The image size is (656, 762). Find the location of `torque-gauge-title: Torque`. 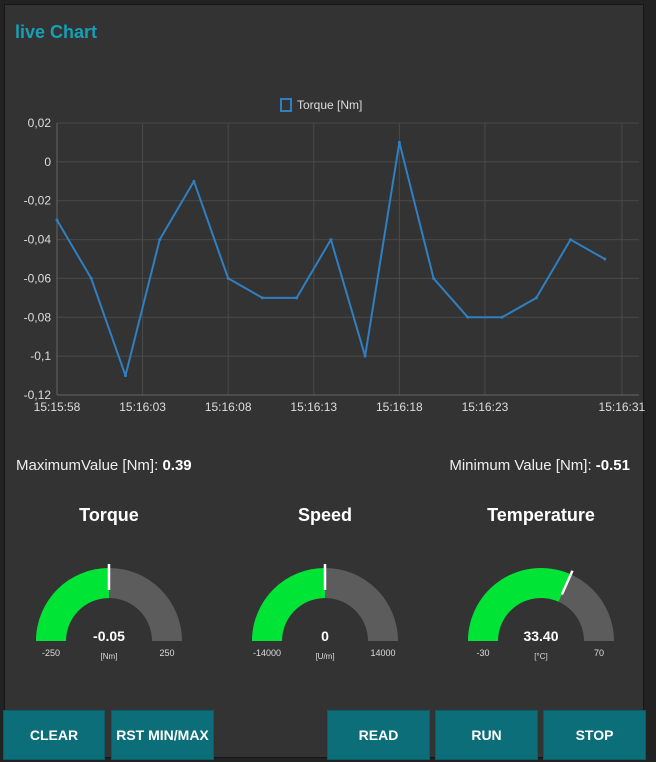

torque-gauge-title: Torque is located at coordinates (109, 515).